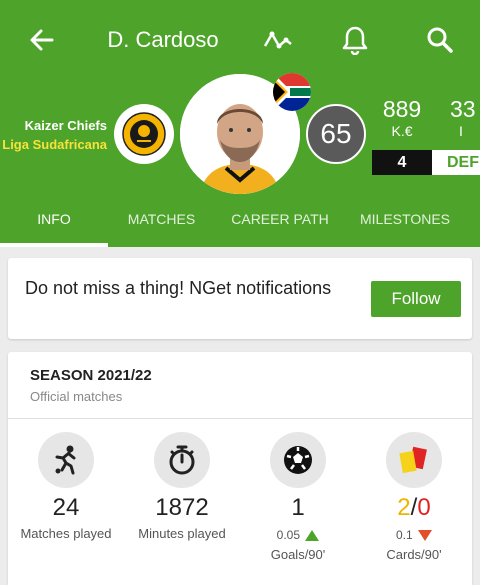 The height and width of the screenshot is (585, 480). Describe the element at coordinates (425, 536) in the screenshot. I see `trend-down-icon` at that location.